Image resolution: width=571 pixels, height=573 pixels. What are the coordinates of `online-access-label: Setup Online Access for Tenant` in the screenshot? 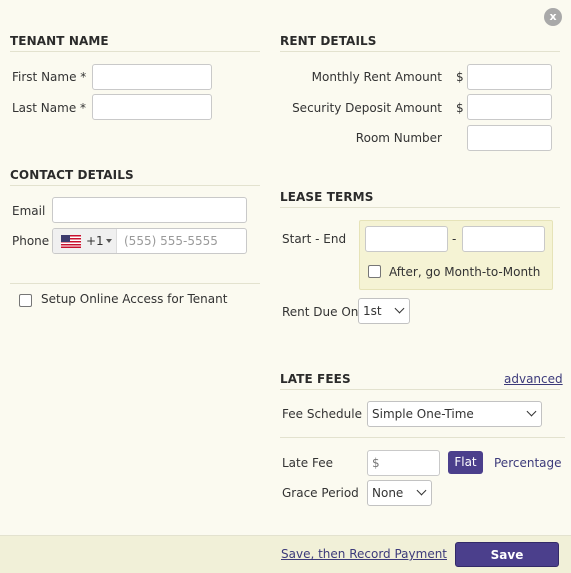 It's located at (134, 299).